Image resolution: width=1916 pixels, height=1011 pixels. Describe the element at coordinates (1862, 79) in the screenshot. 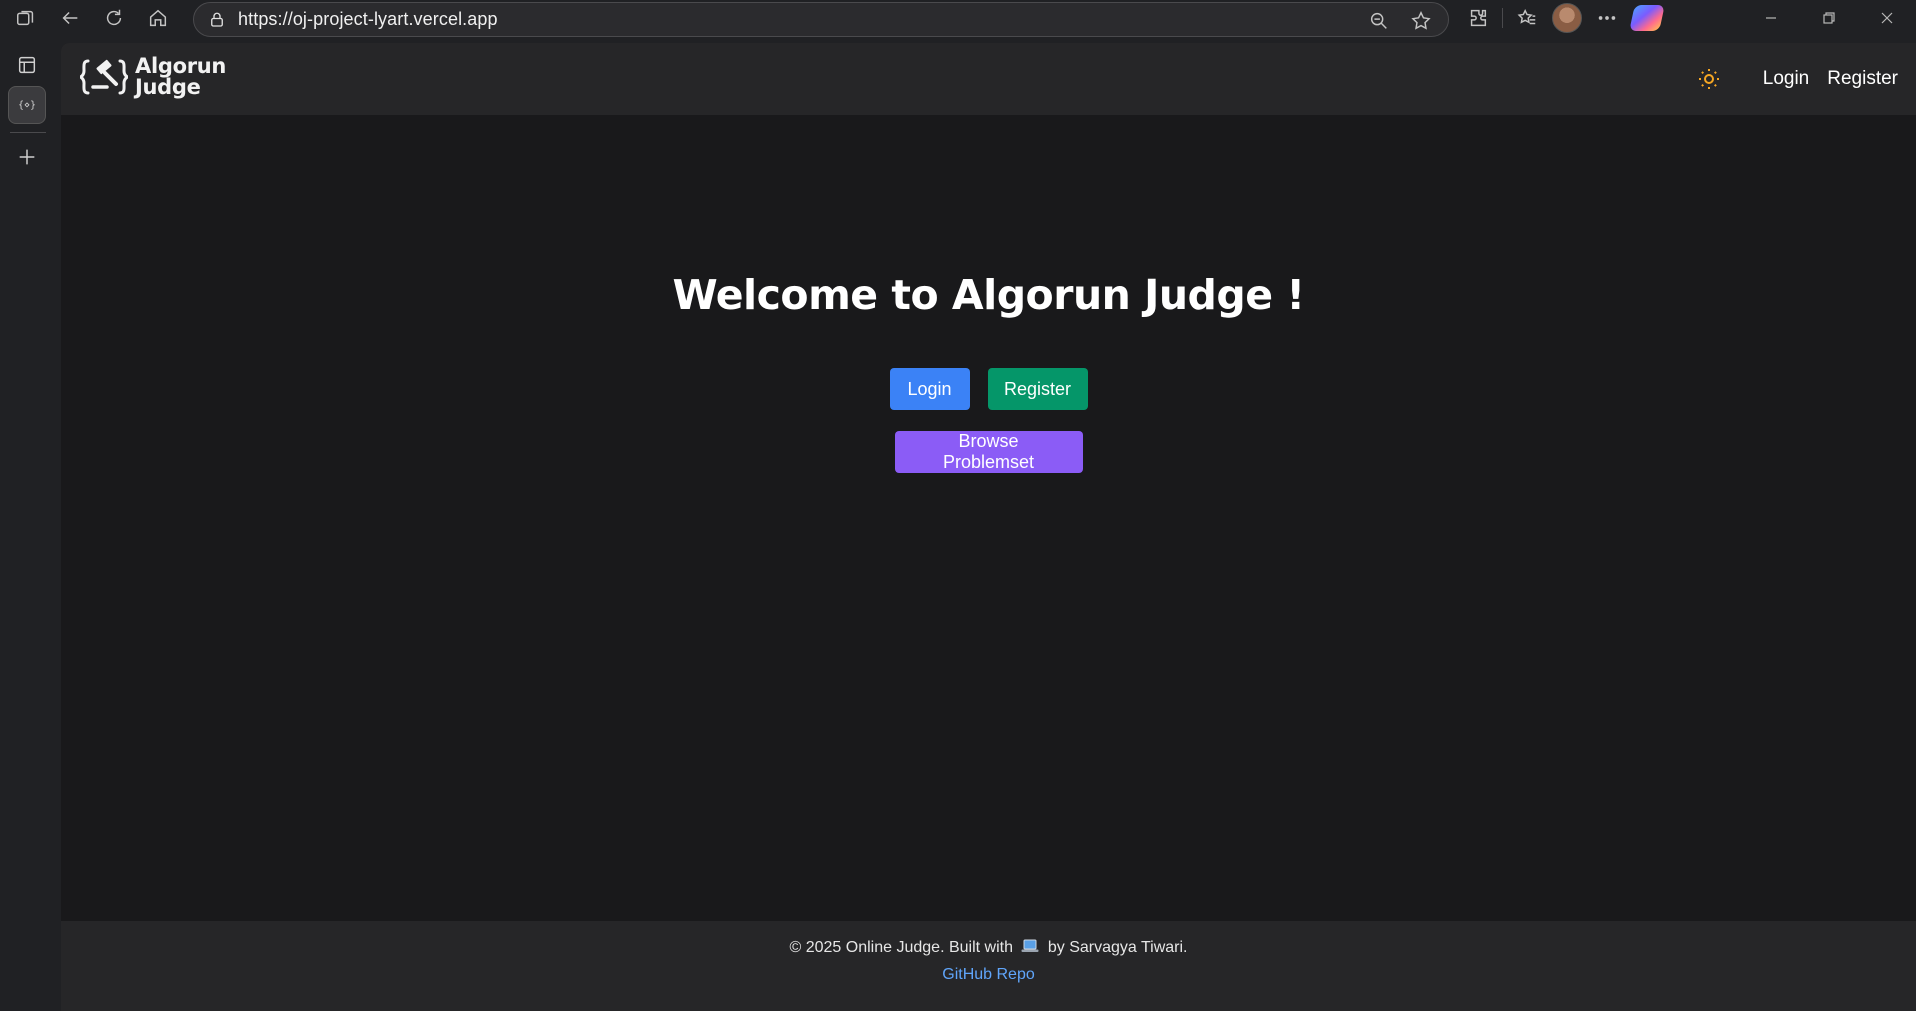

I see `nav-register-link: Register` at that location.